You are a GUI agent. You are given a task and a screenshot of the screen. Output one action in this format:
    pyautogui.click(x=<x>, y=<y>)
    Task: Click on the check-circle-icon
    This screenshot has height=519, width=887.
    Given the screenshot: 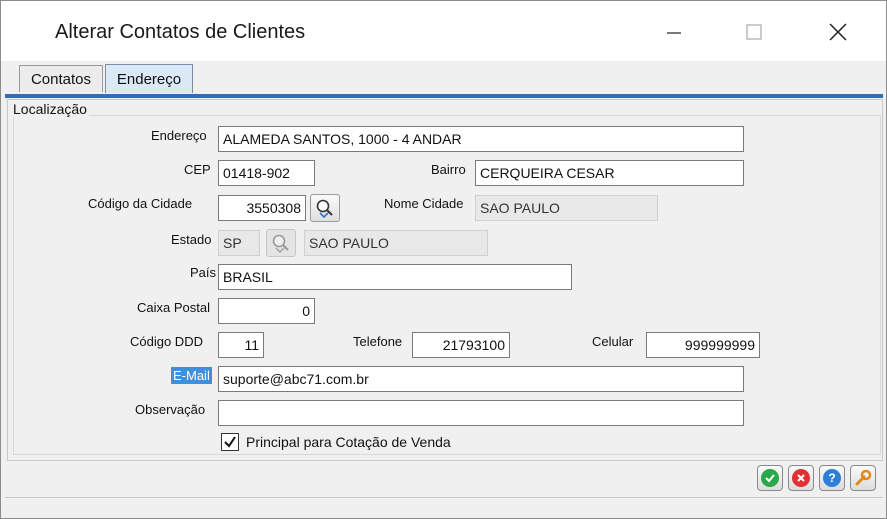 What is the action you would take?
    pyautogui.click(x=770, y=478)
    